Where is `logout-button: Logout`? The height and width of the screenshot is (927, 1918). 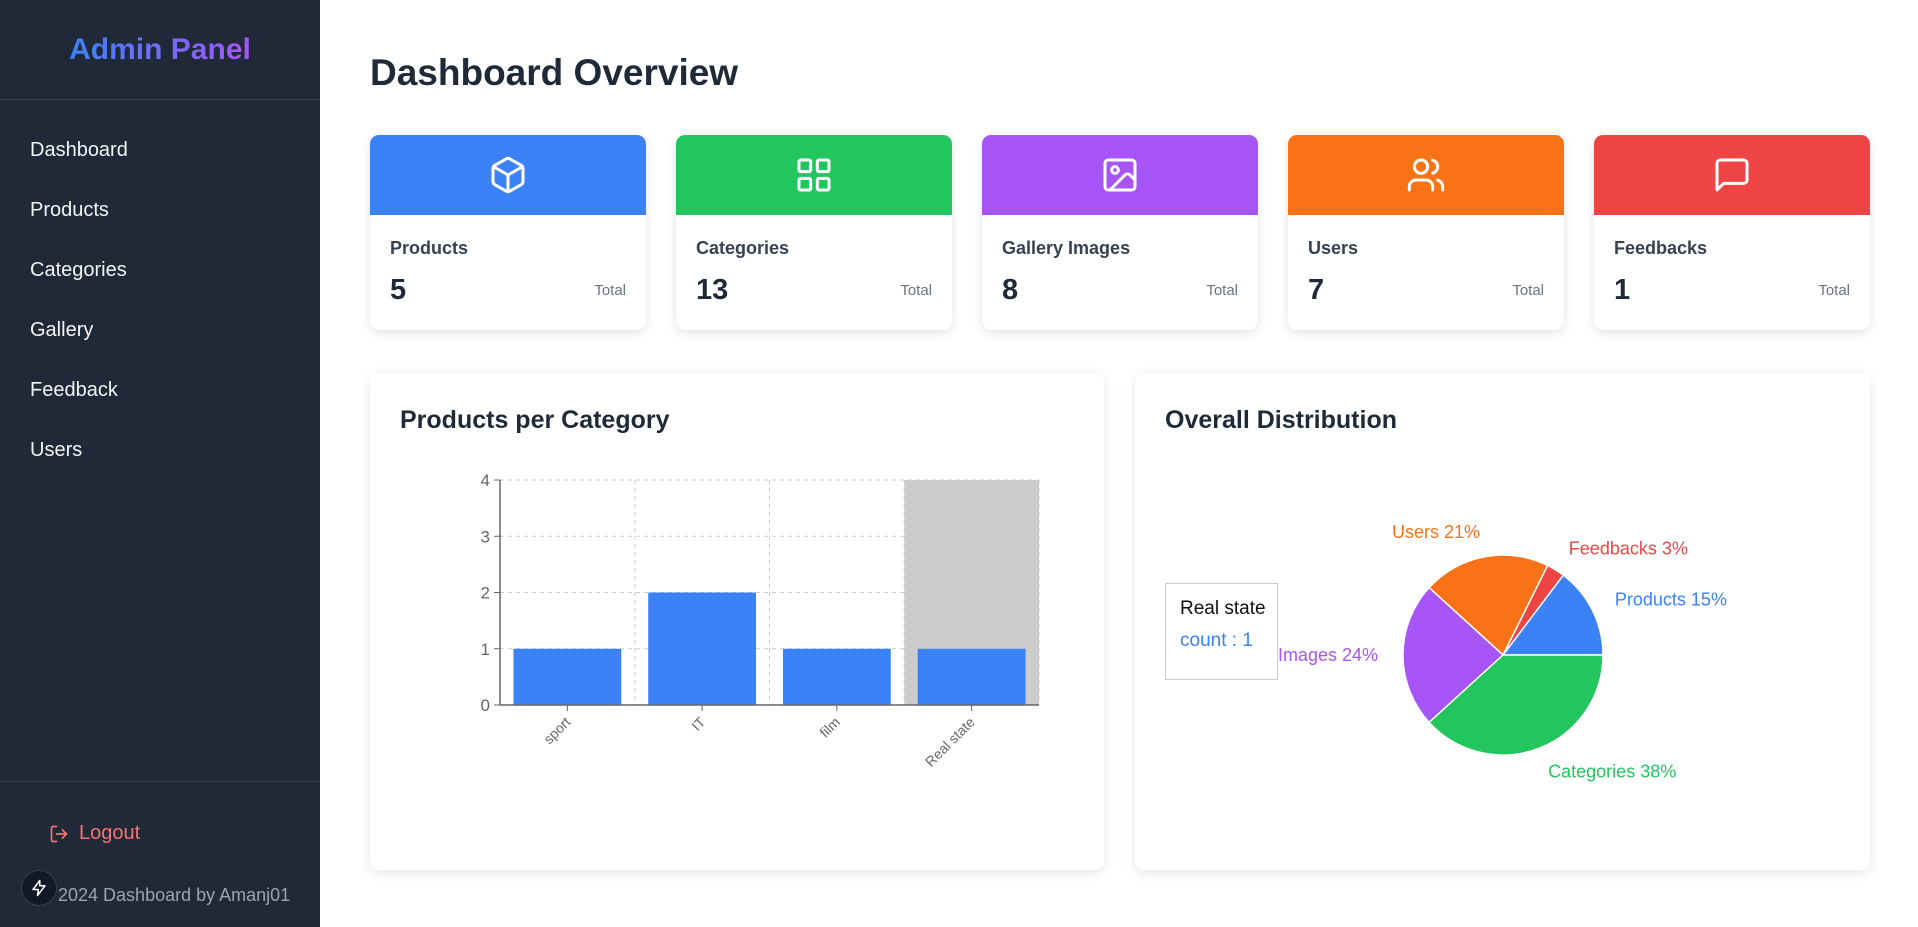
logout-button: Logout is located at coordinates (94, 833).